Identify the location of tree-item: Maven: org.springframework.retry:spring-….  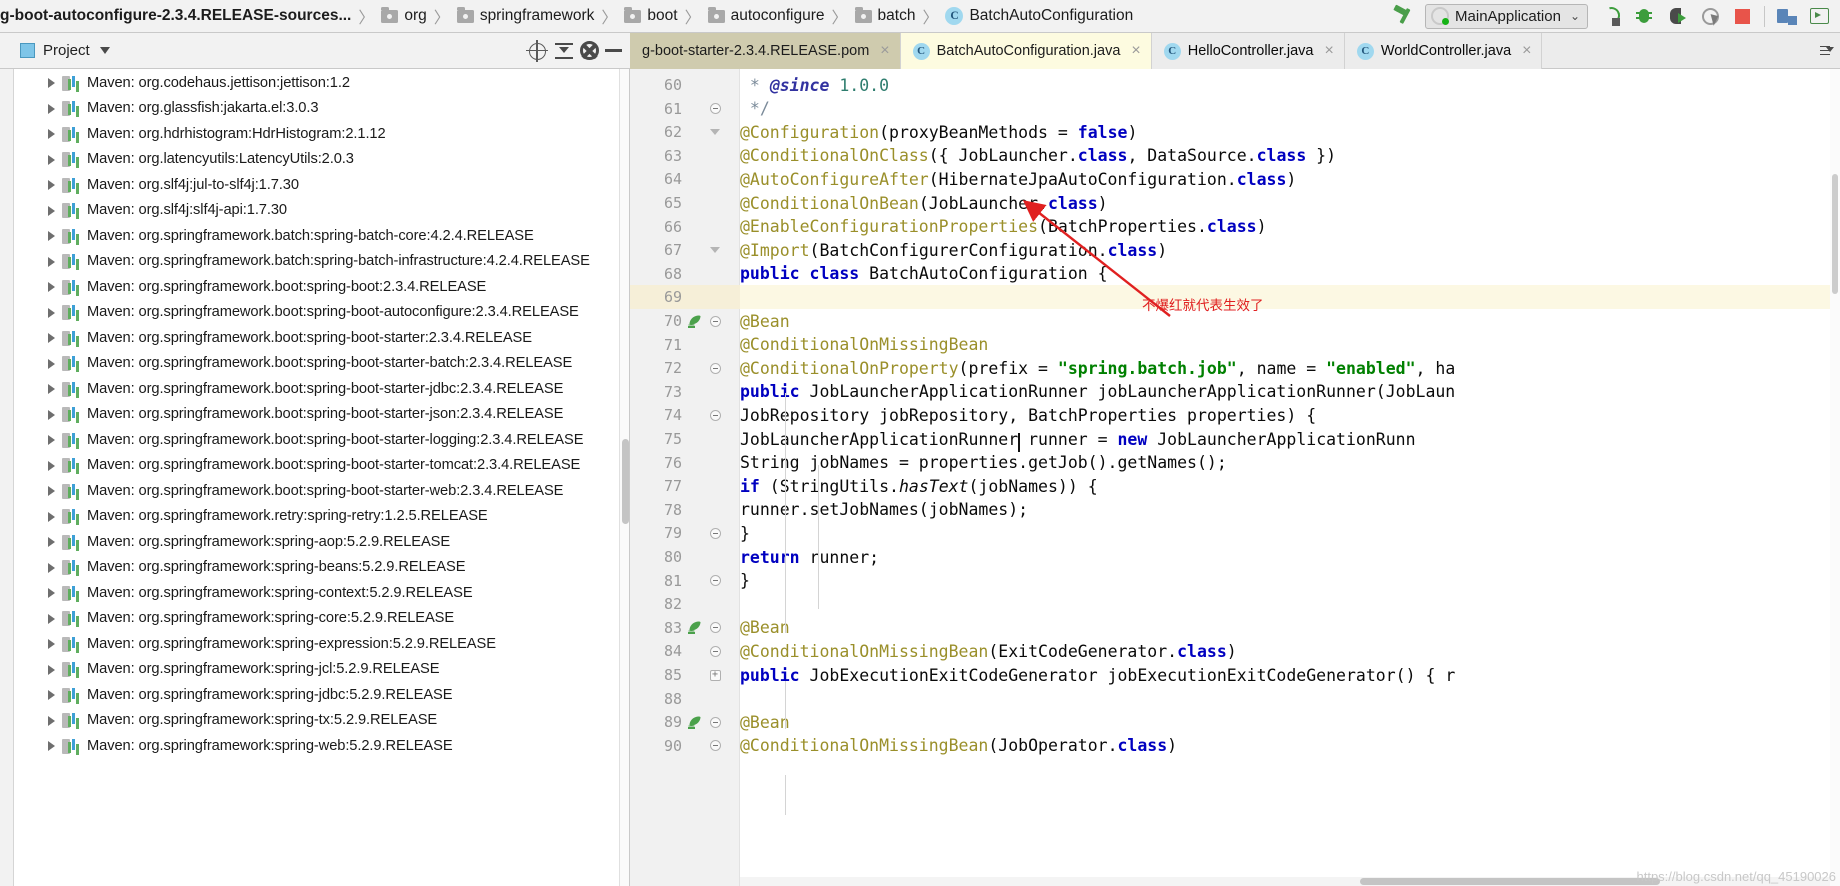
(251, 517).